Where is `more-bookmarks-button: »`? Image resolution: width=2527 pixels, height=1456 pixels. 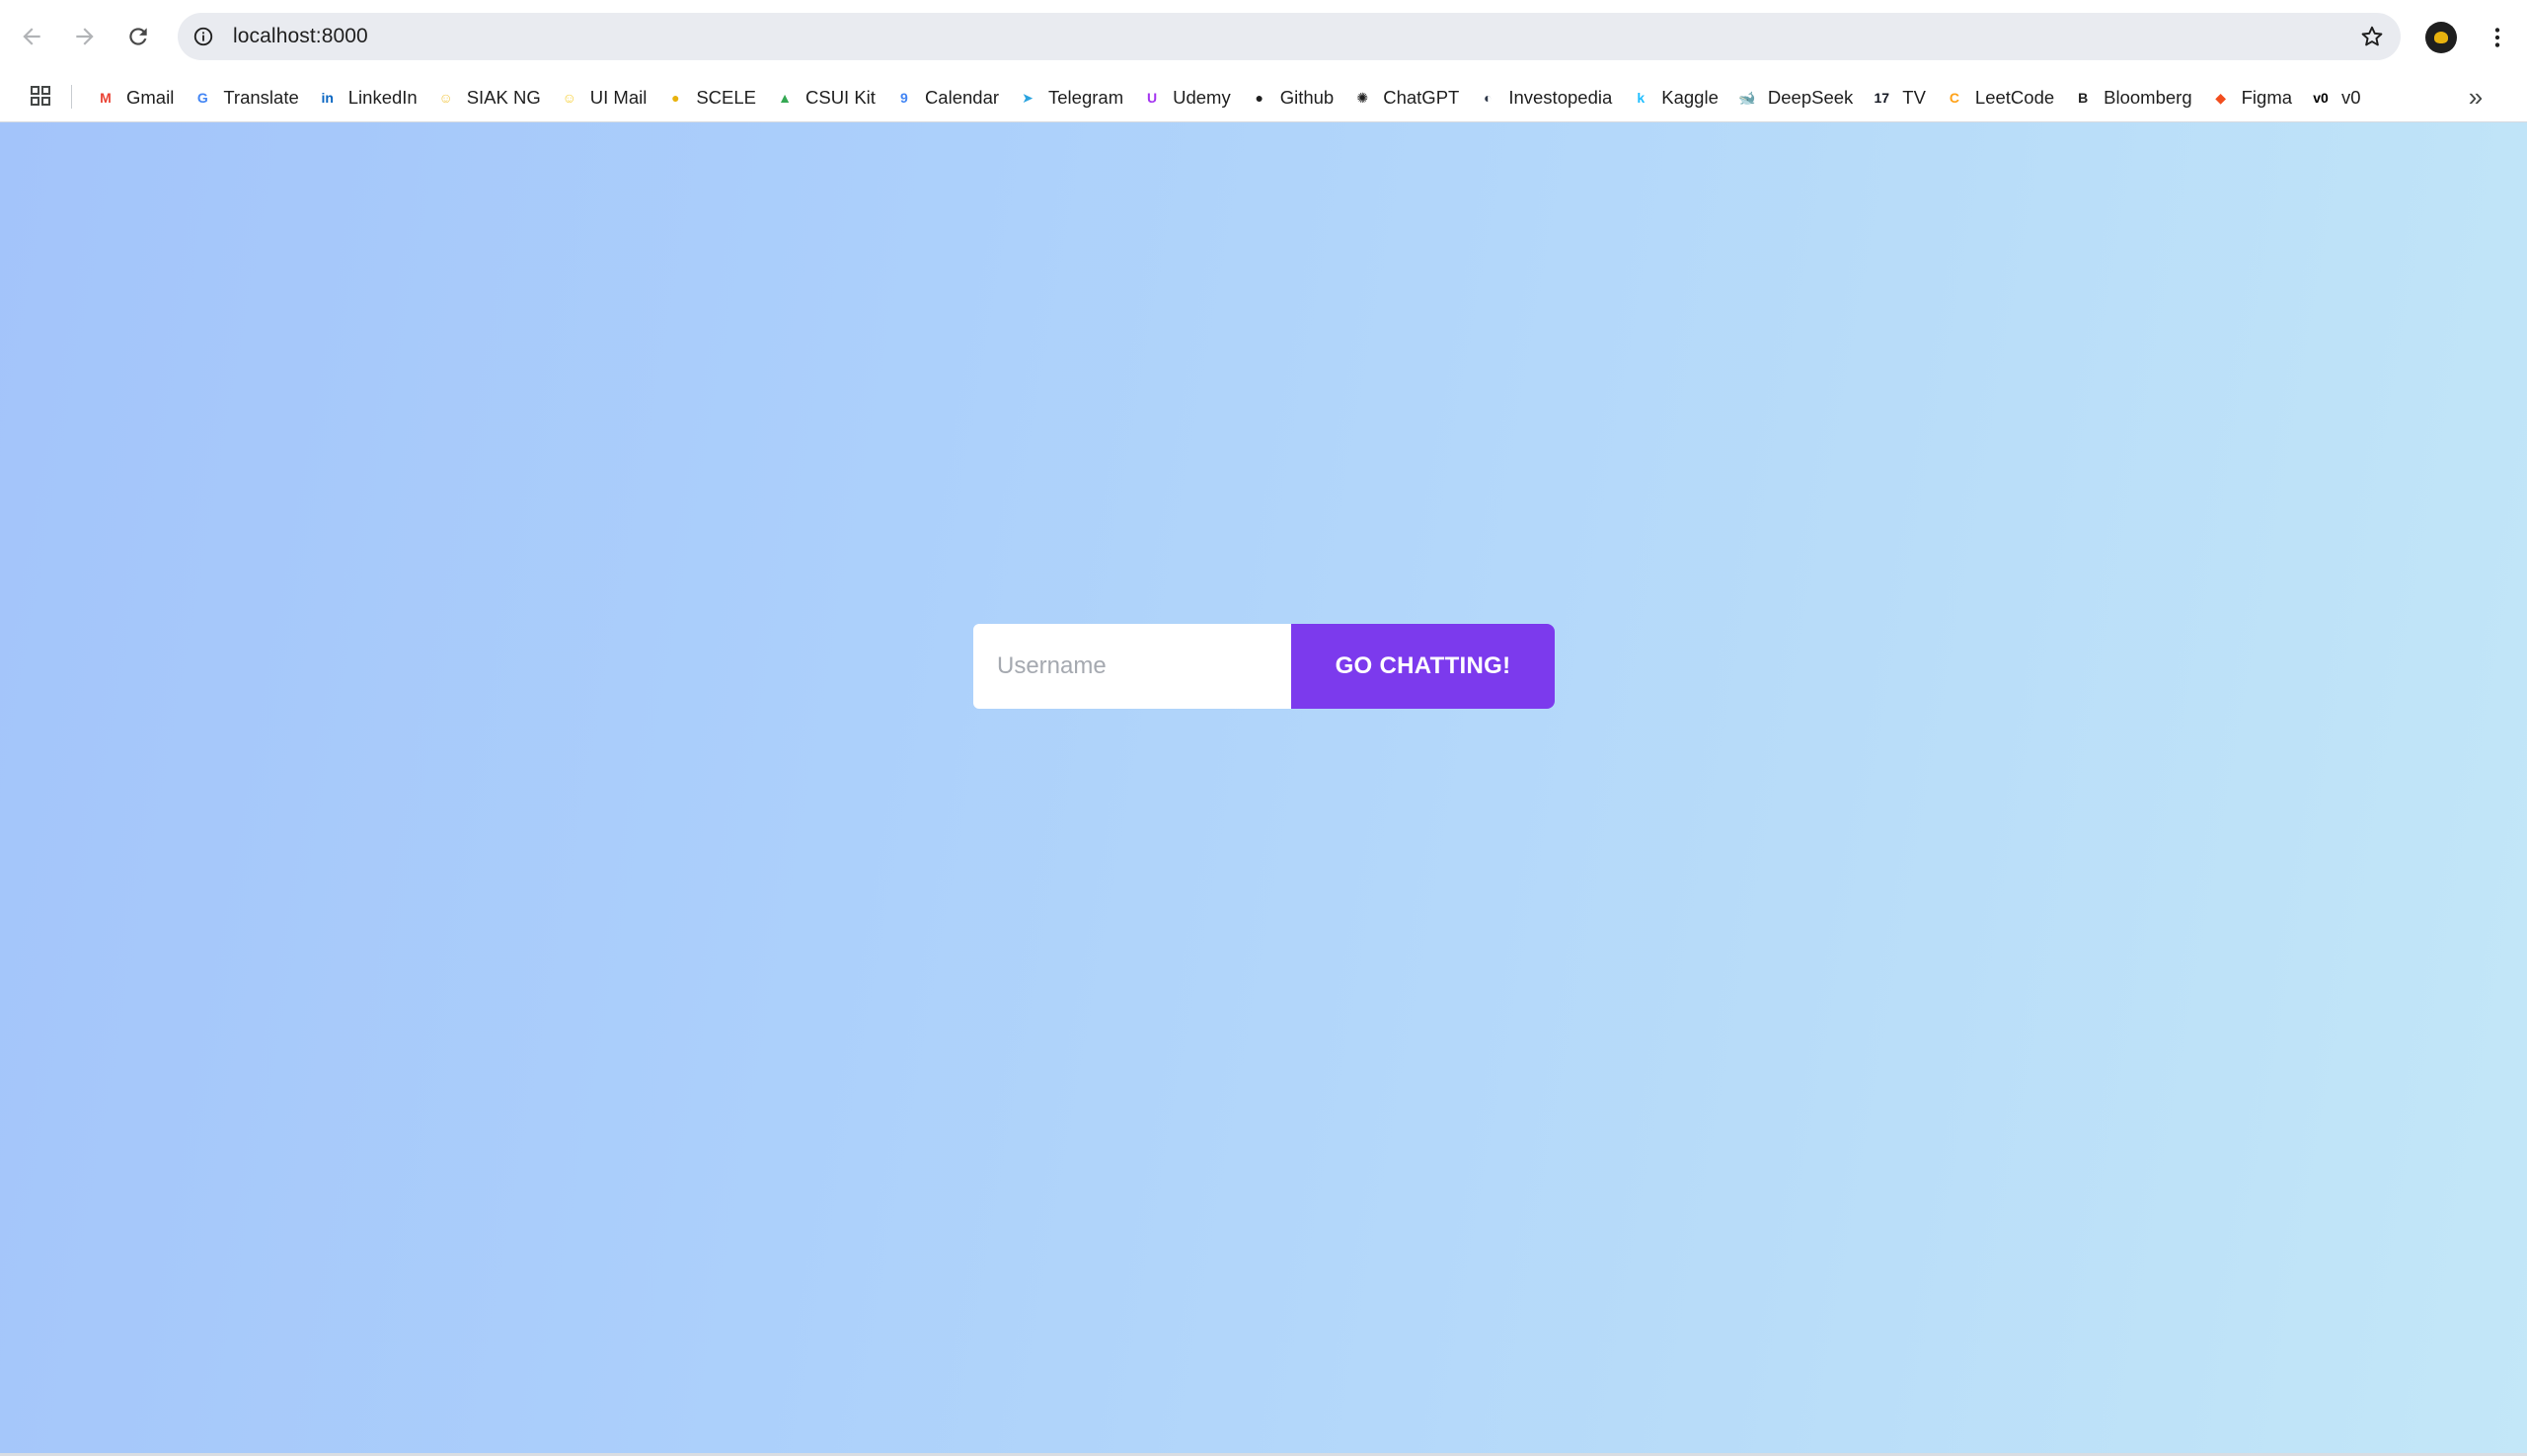
more-bookmarks-button: » is located at coordinates (2475, 97).